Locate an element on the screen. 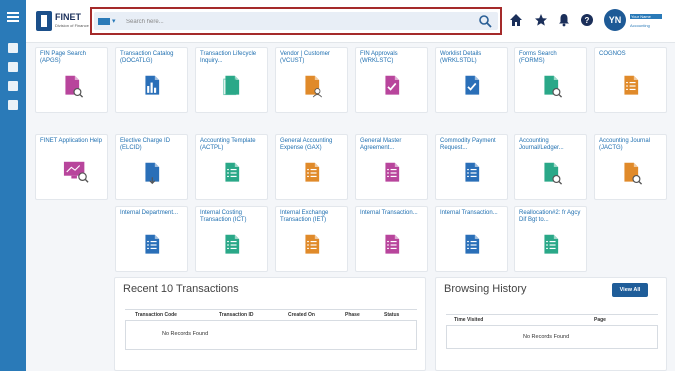  search-icon is located at coordinates (485, 21).